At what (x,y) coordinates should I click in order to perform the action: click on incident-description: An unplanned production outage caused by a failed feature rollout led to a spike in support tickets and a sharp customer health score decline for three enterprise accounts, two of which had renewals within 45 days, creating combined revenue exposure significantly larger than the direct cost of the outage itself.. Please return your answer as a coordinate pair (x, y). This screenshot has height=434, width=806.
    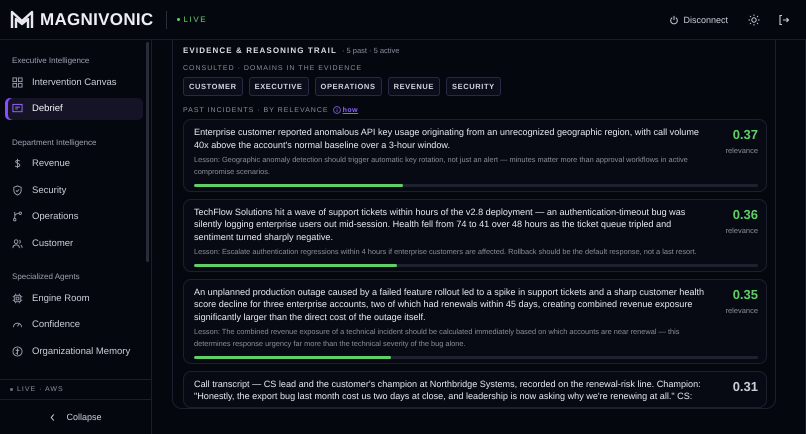
    Looking at the image, I should click on (450, 304).